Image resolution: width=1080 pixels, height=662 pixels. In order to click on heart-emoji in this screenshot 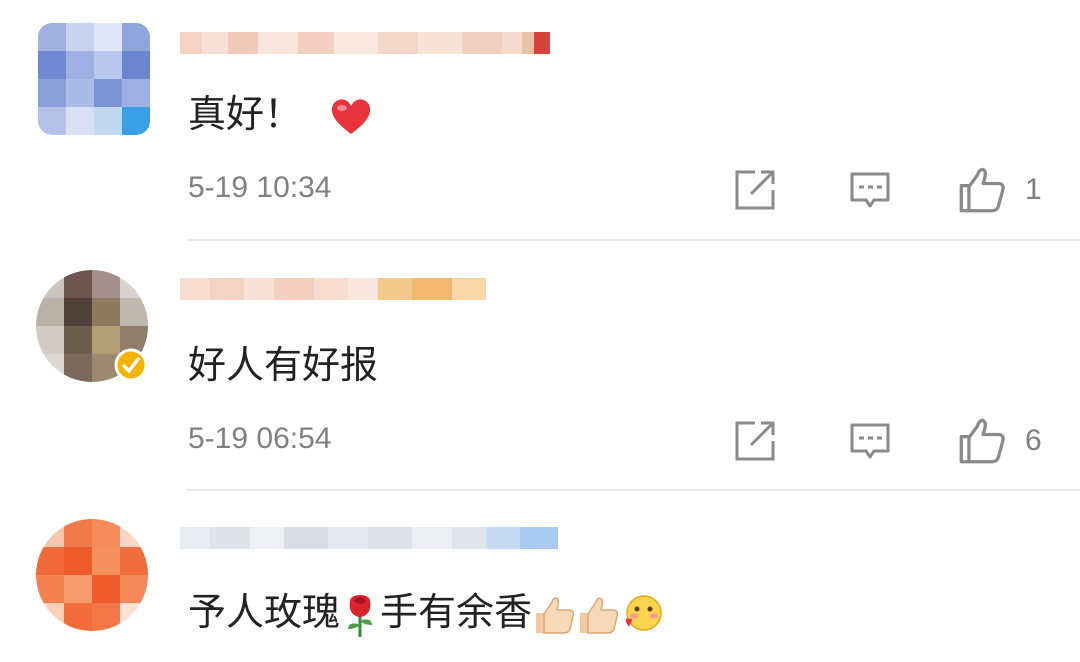, I will do `click(351, 116)`.